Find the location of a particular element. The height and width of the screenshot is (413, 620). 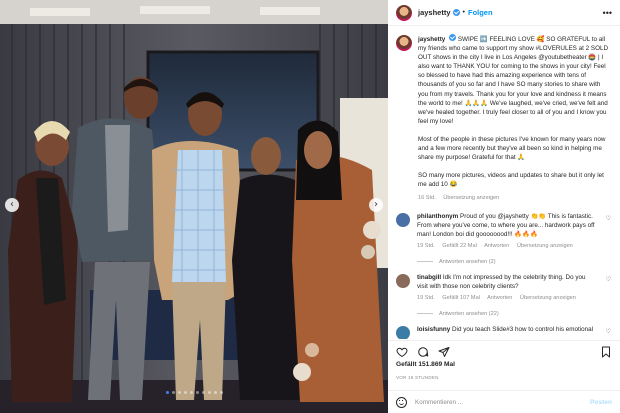

follow-button: Folgen is located at coordinates (480, 12).